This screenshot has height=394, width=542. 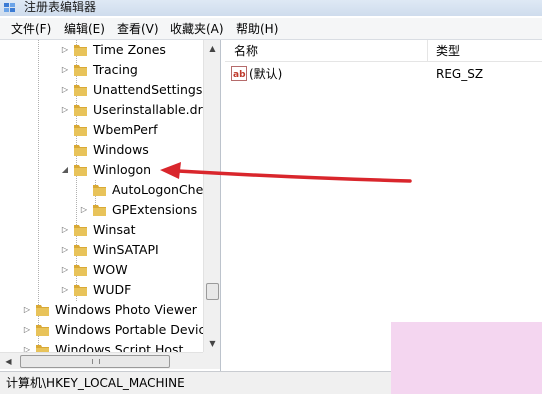 What do you see at coordinates (383, 74) in the screenshot?
I see `value-row: ab (默认) REG_SZ` at bounding box center [383, 74].